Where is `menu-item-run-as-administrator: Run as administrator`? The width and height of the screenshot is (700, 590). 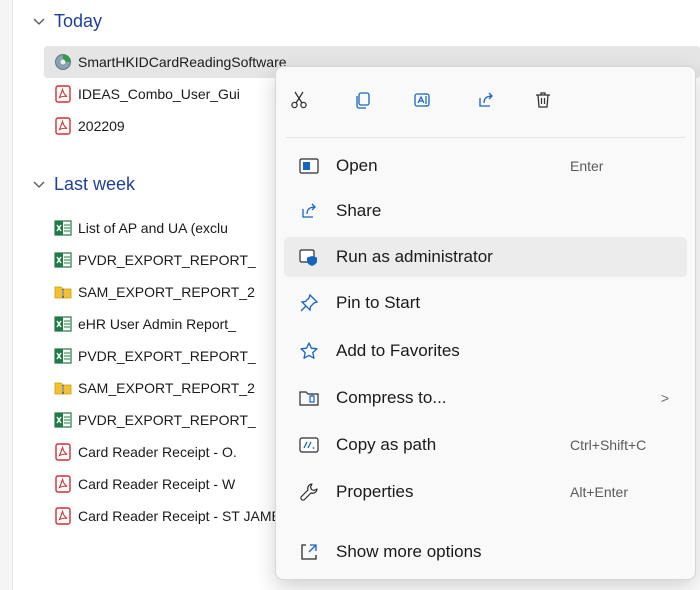
menu-item-run-as-administrator: Run as administrator is located at coordinates (485, 257).